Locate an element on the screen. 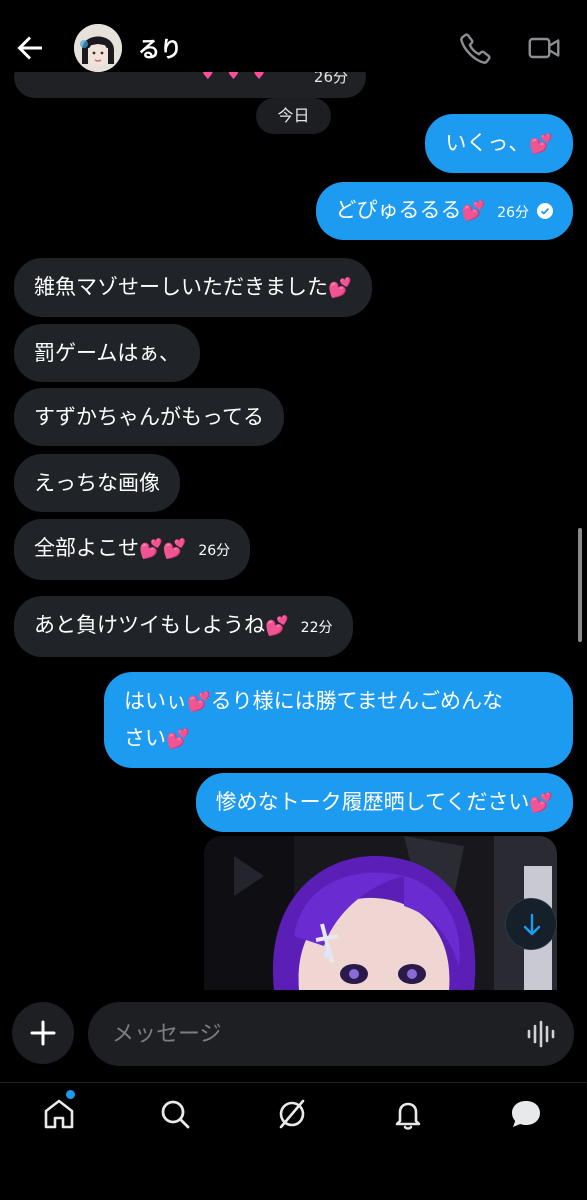  message-text: いくっ、 is located at coordinates (487, 143).